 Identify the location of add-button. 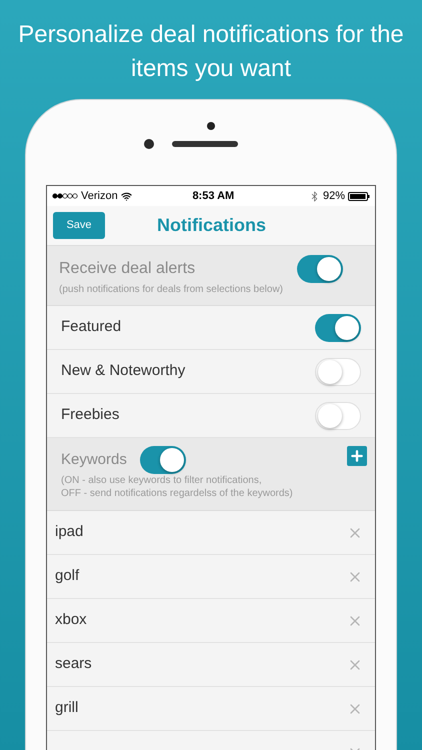
(357, 456).